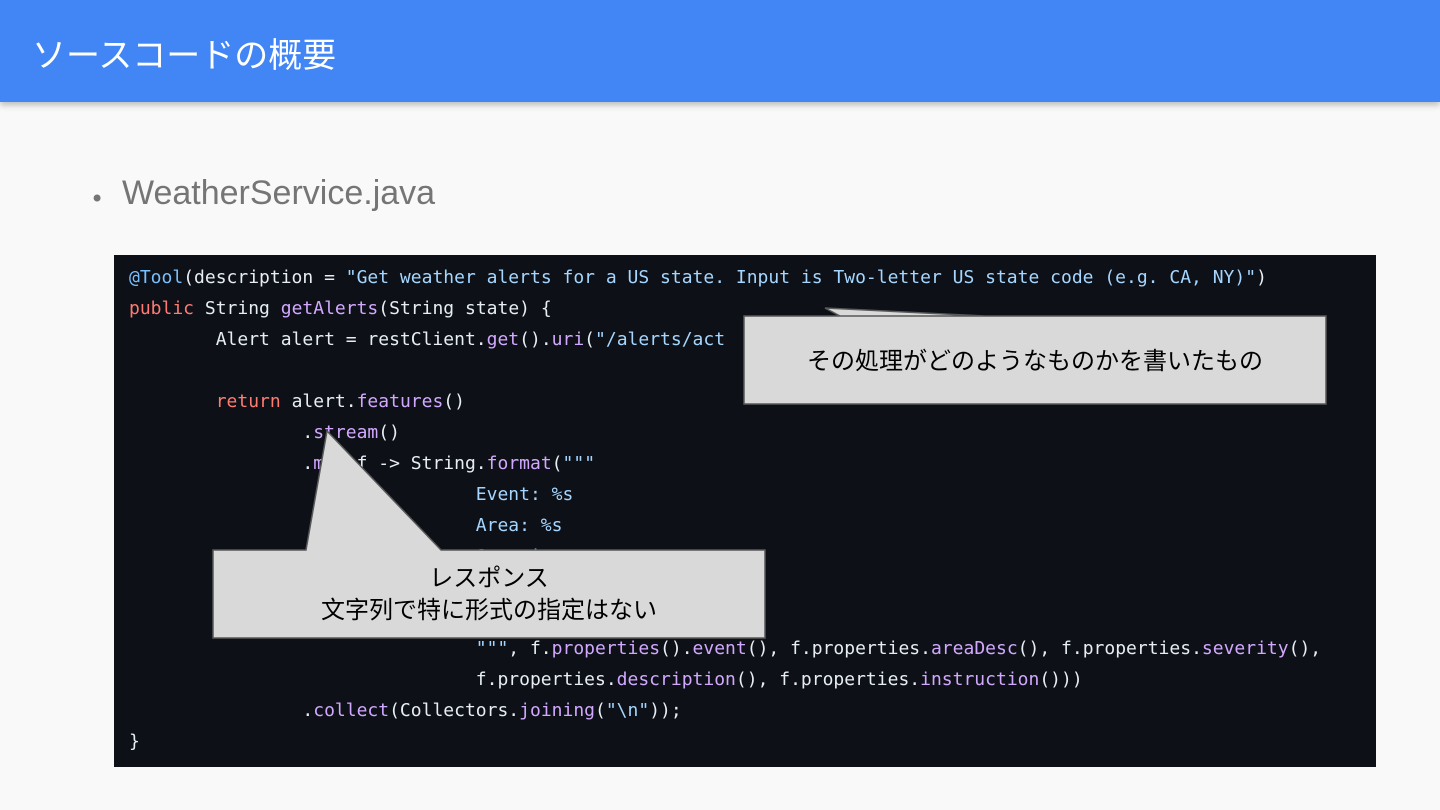  Describe the element at coordinates (351, 710) in the screenshot. I see `code-token: collect` at that location.